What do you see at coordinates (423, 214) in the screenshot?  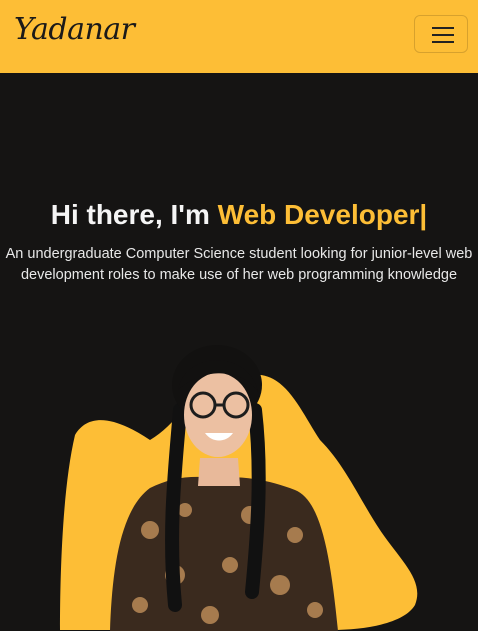 I see `typing-cursor: |` at bounding box center [423, 214].